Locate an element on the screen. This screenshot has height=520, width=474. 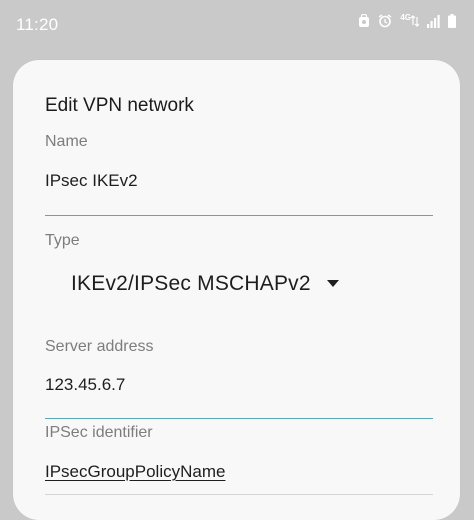
mobile-data-icon: 4G is located at coordinates (409, 20).